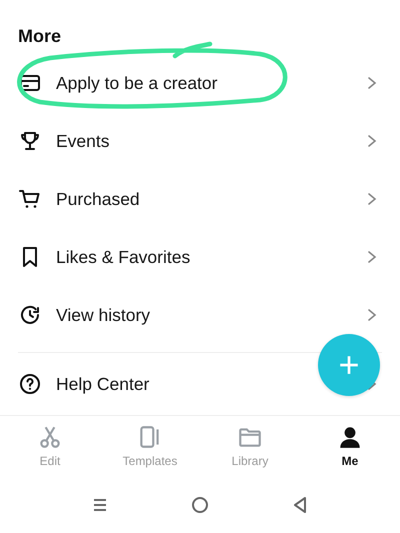 The height and width of the screenshot is (533, 400). What do you see at coordinates (200, 83) in the screenshot?
I see `menu-item: Apply to be a creator` at bounding box center [200, 83].